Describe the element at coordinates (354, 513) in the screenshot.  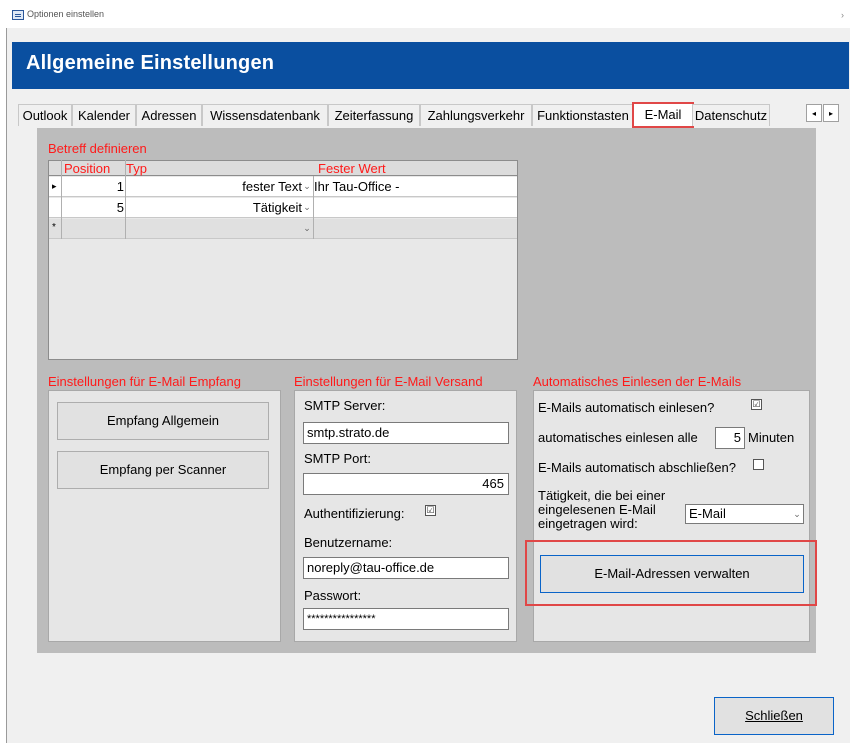
I see `auth-label: Authentifizierung:` at that location.